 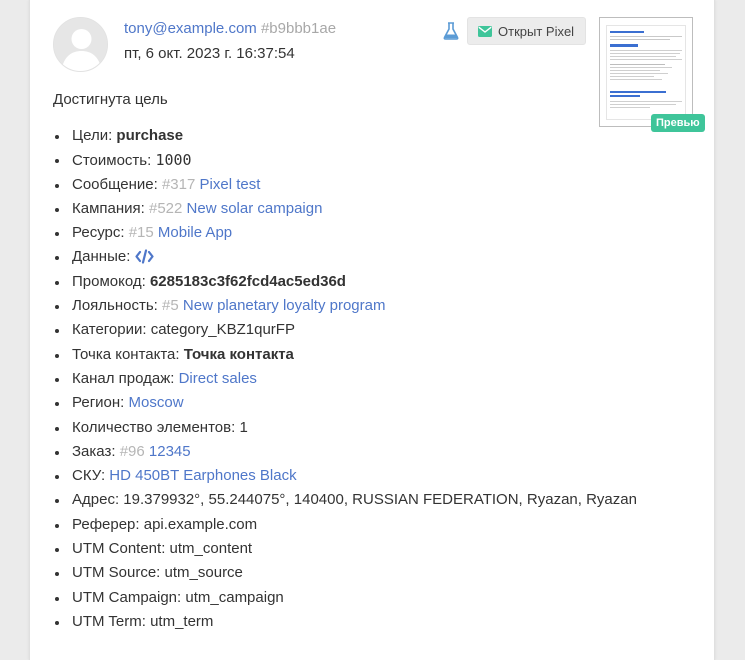 What do you see at coordinates (115, 306) in the screenshot?
I see `field-label: Лояльность:` at bounding box center [115, 306].